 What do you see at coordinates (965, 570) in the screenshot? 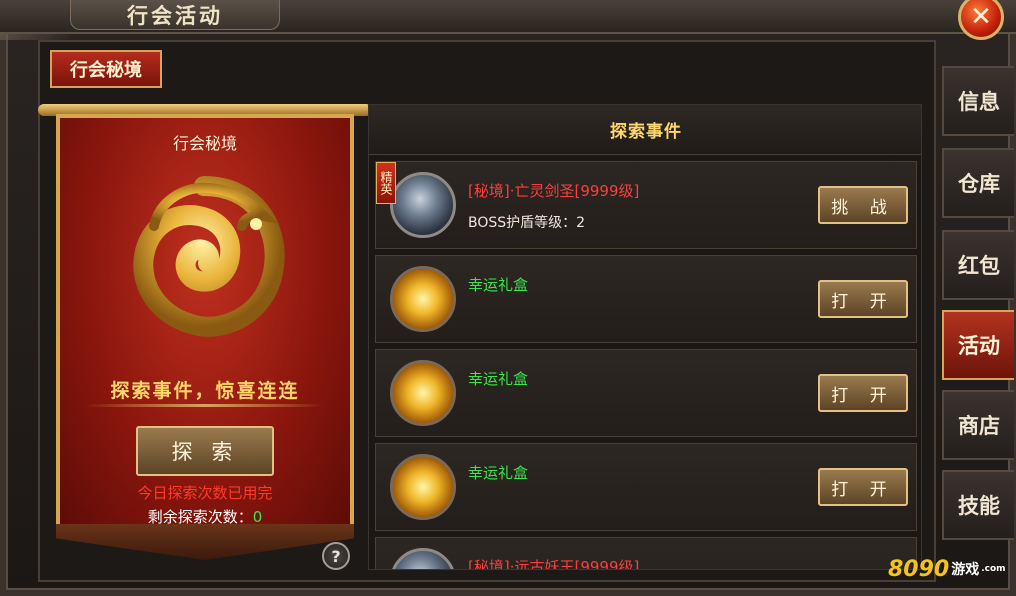
I see `watermark-text: 游戏` at bounding box center [965, 570].